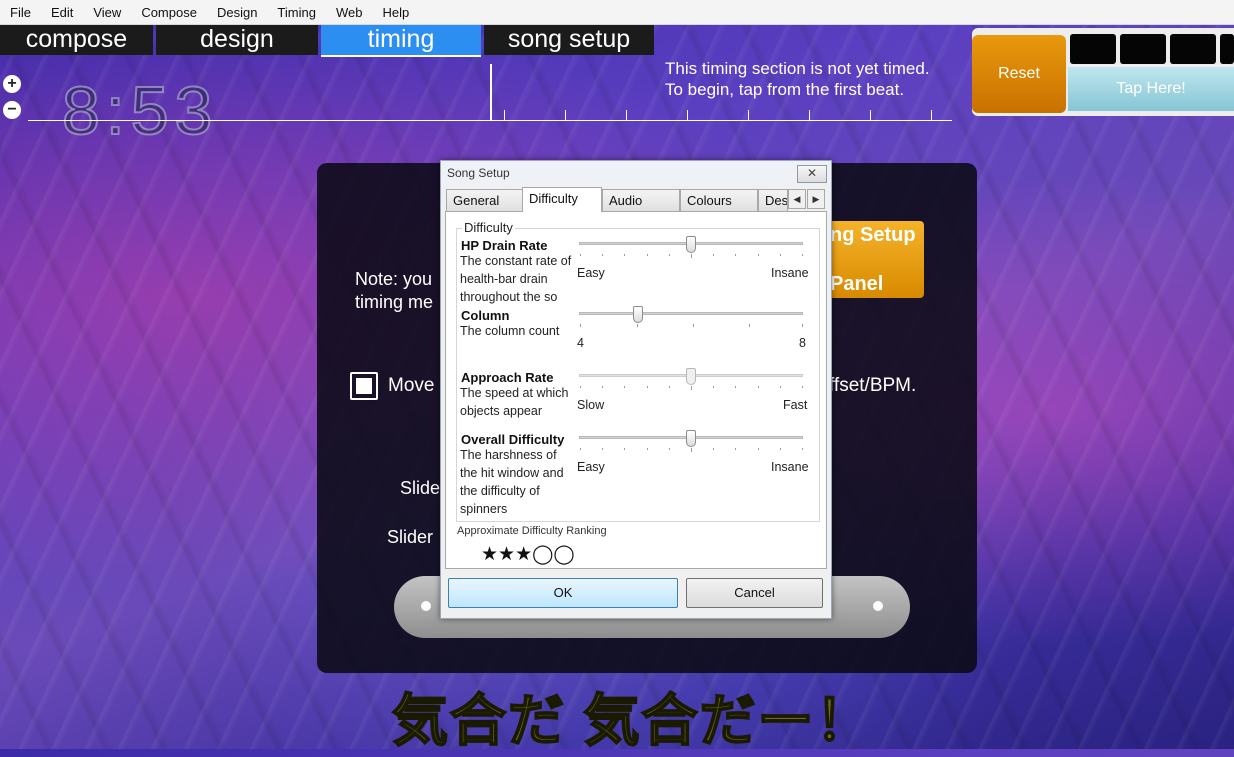 The image size is (1234, 757). What do you see at coordinates (491, 92) in the screenshot?
I see `timeline-playhead` at bounding box center [491, 92].